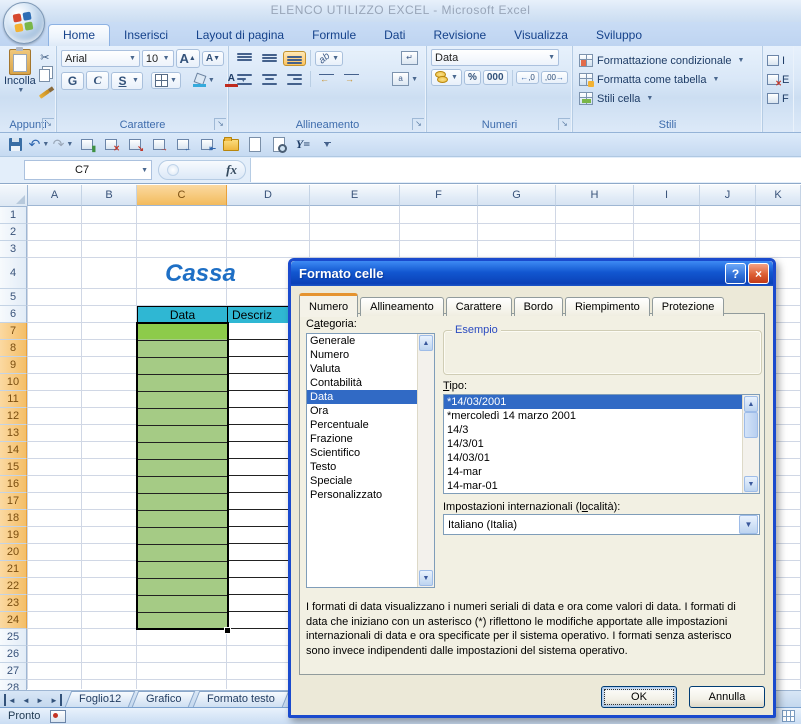 The height and width of the screenshot is (724, 801). I want to click on qat-overflow-button: ▼, so click(327, 145).